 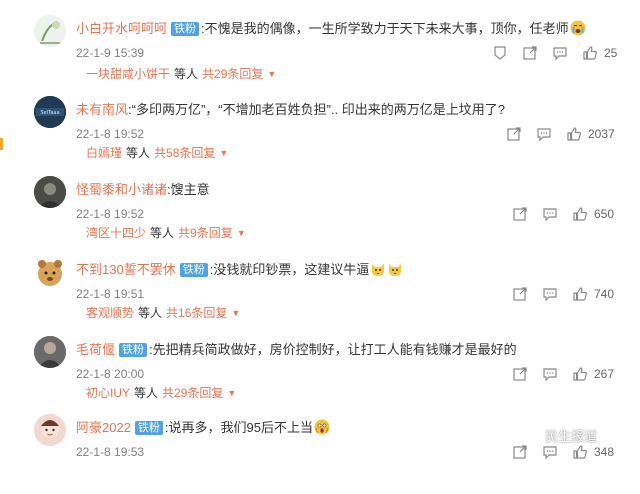 I want to click on reply-username: 初心IUY, so click(x=108, y=393).